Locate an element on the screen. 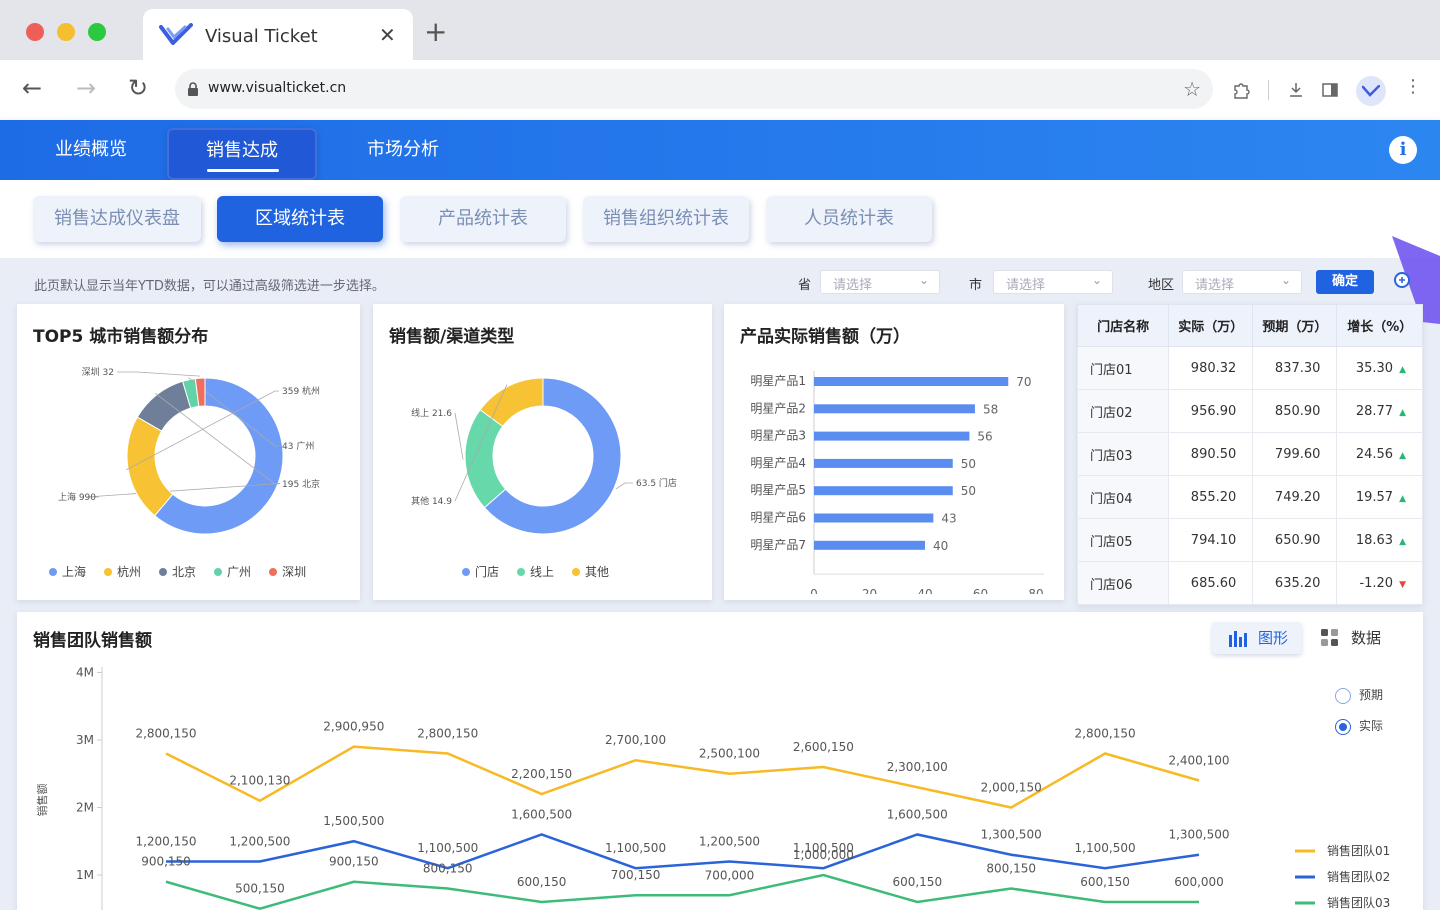 The image size is (1440, 910). legend-item-广州: 广州 is located at coordinates (232, 571).